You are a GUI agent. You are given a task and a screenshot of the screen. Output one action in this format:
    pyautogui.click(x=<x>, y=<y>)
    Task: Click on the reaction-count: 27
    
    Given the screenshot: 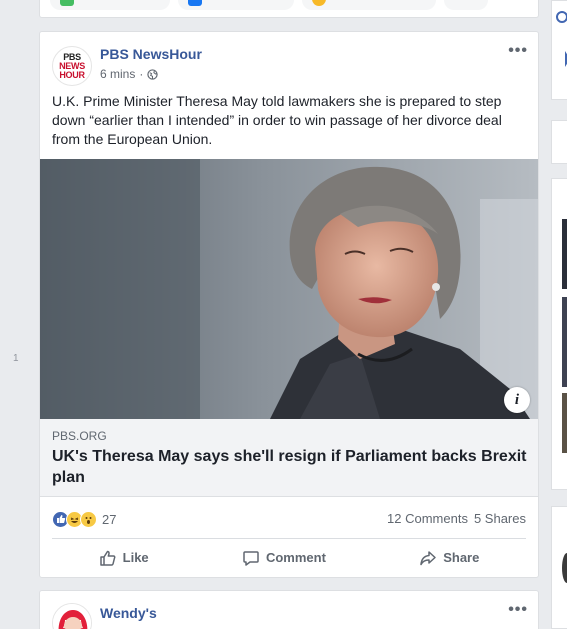 What is the action you would take?
    pyautogui.click(x=109, y=519)
    